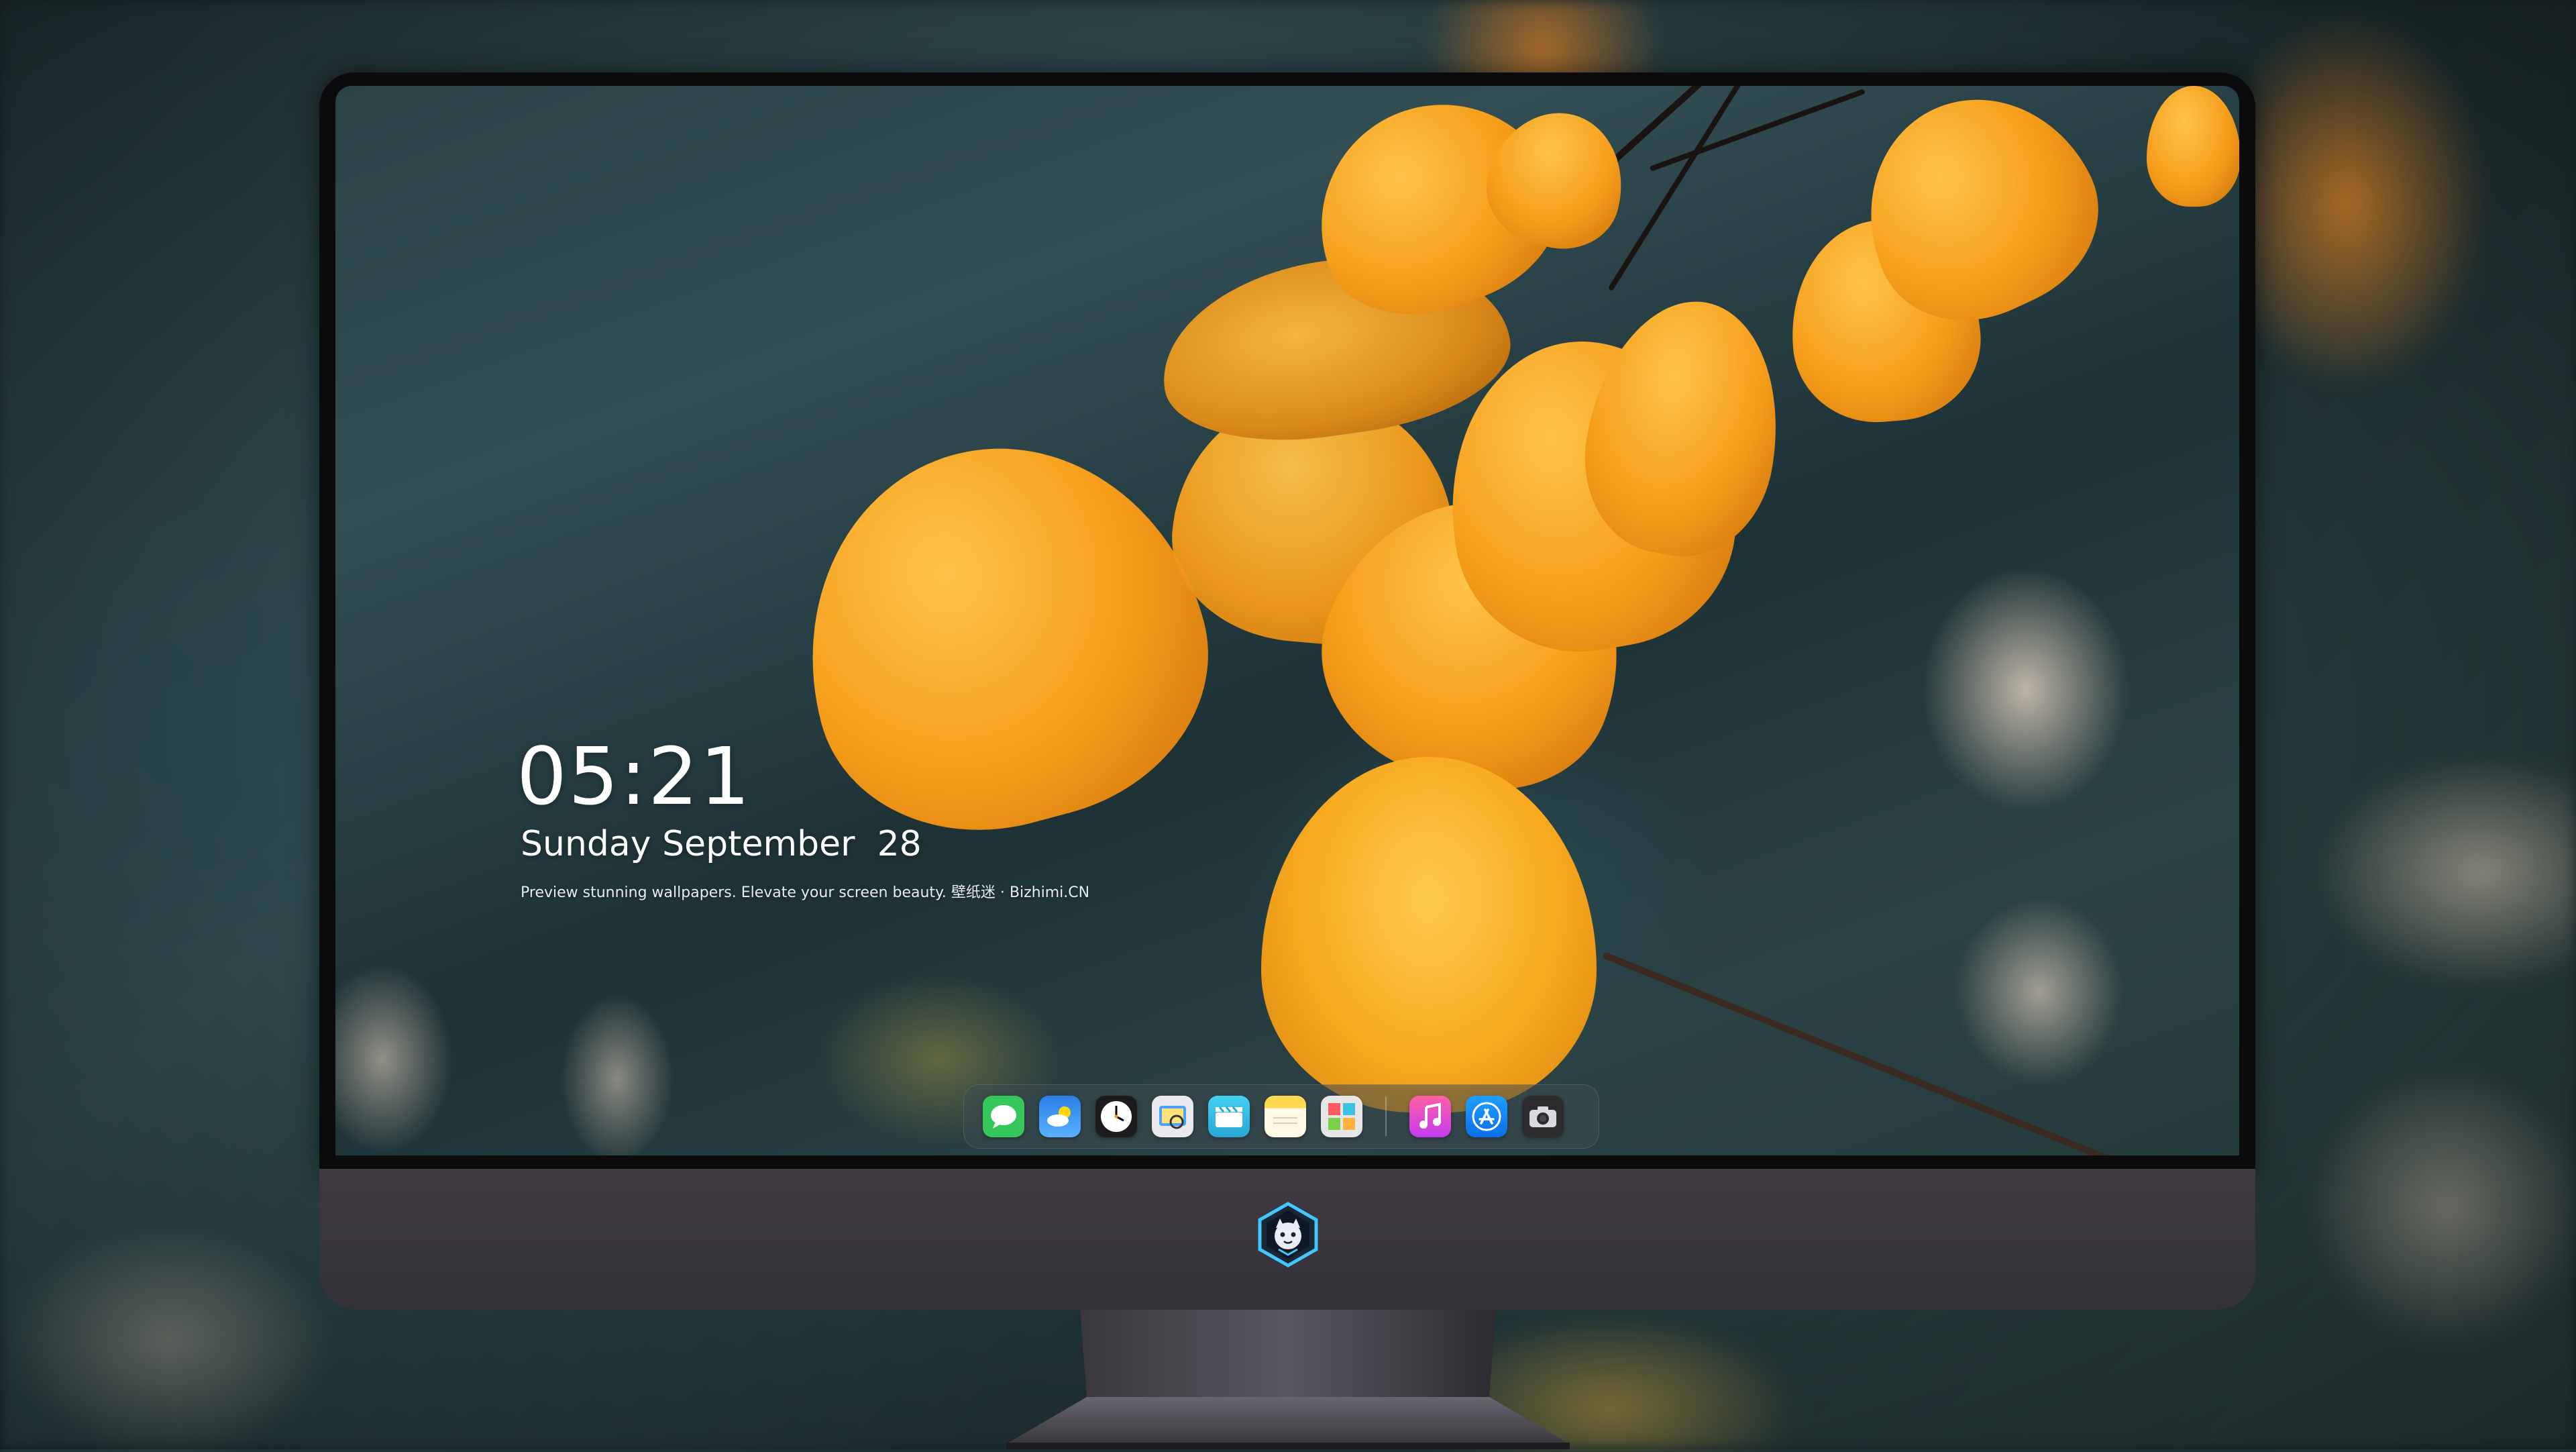  I want to click on bizhimi-logo-icon, so click(1288, 1235).